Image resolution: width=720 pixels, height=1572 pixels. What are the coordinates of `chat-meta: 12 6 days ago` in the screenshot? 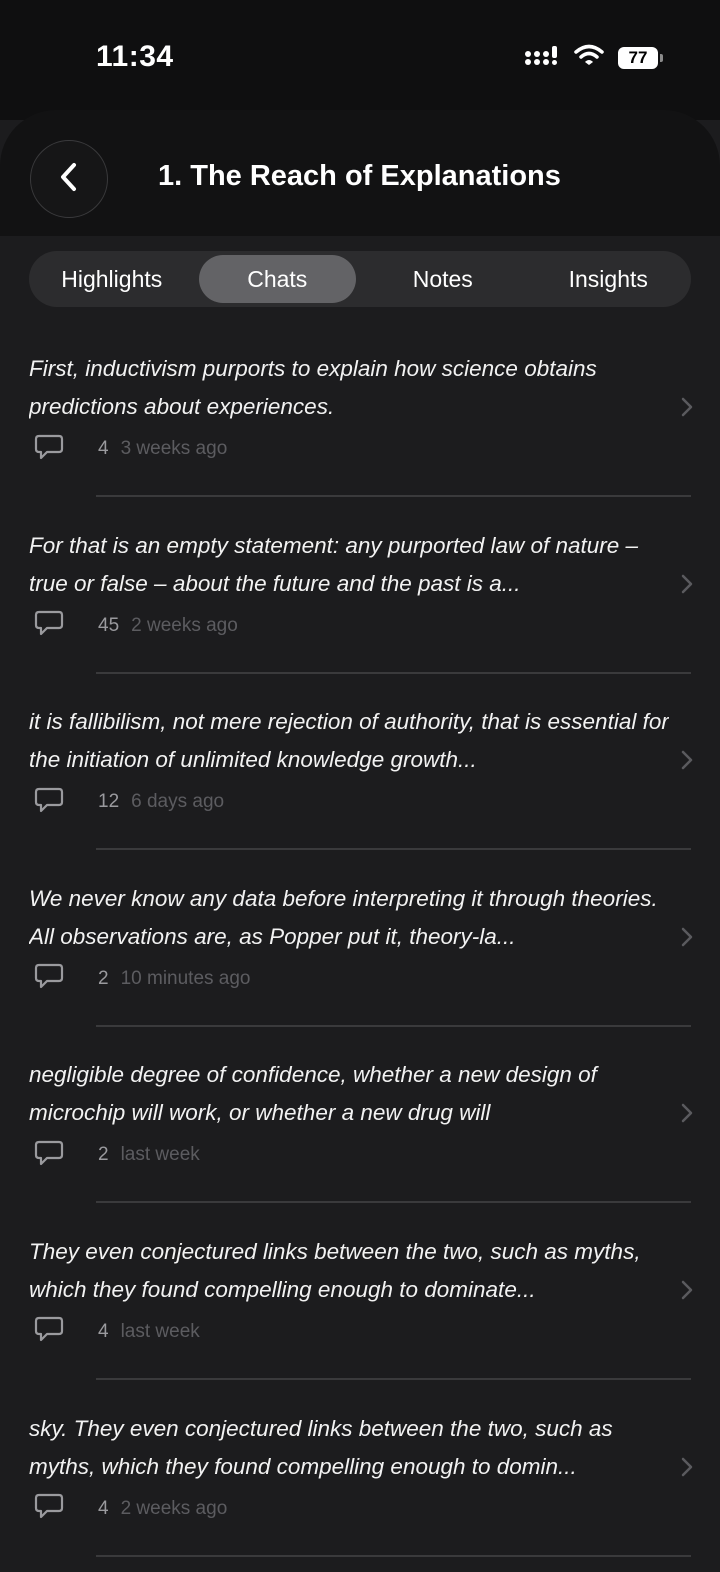 It's located at (129, 802).